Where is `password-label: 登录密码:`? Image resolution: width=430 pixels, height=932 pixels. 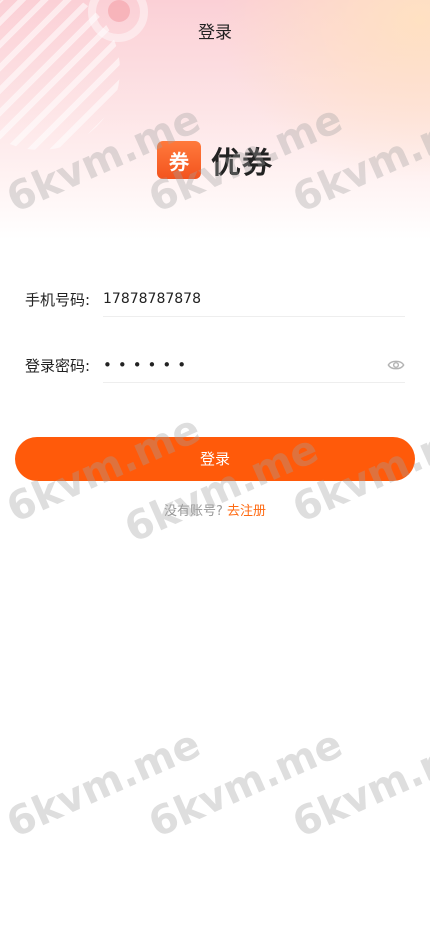
password-label: 登录密码: is located at coordinates (58, 365).